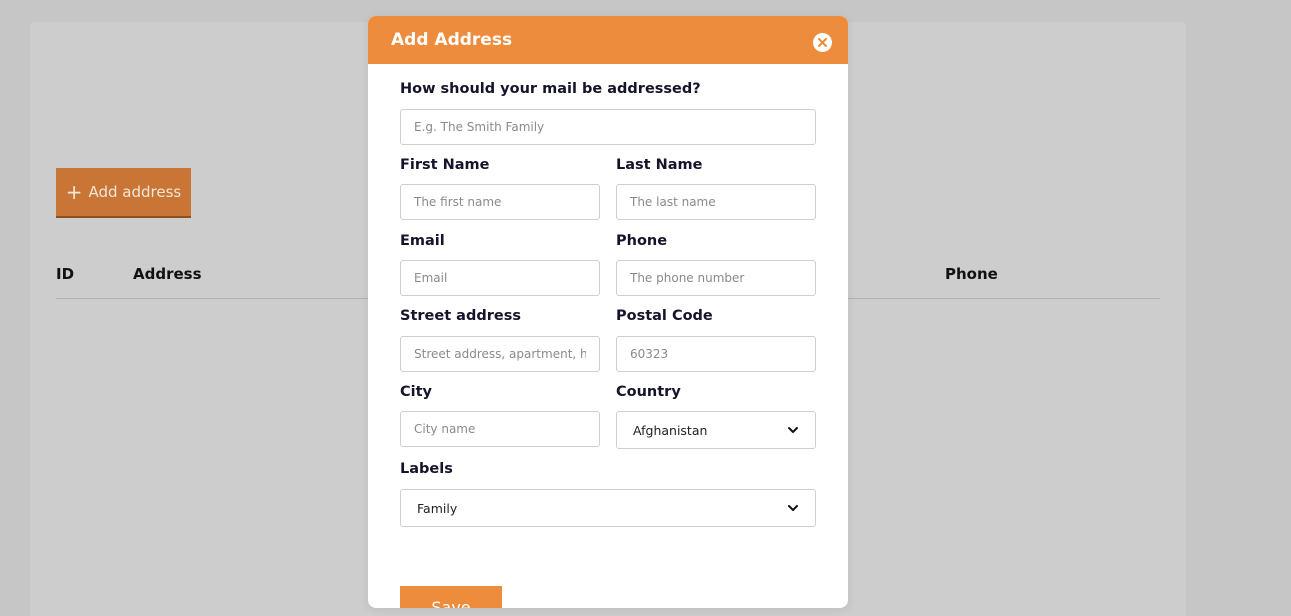 The image size is (1291, 616). Describe the element at coordinates (664, 316) in the screenshot. I see `postal-code-label: Postal Code` at that location.